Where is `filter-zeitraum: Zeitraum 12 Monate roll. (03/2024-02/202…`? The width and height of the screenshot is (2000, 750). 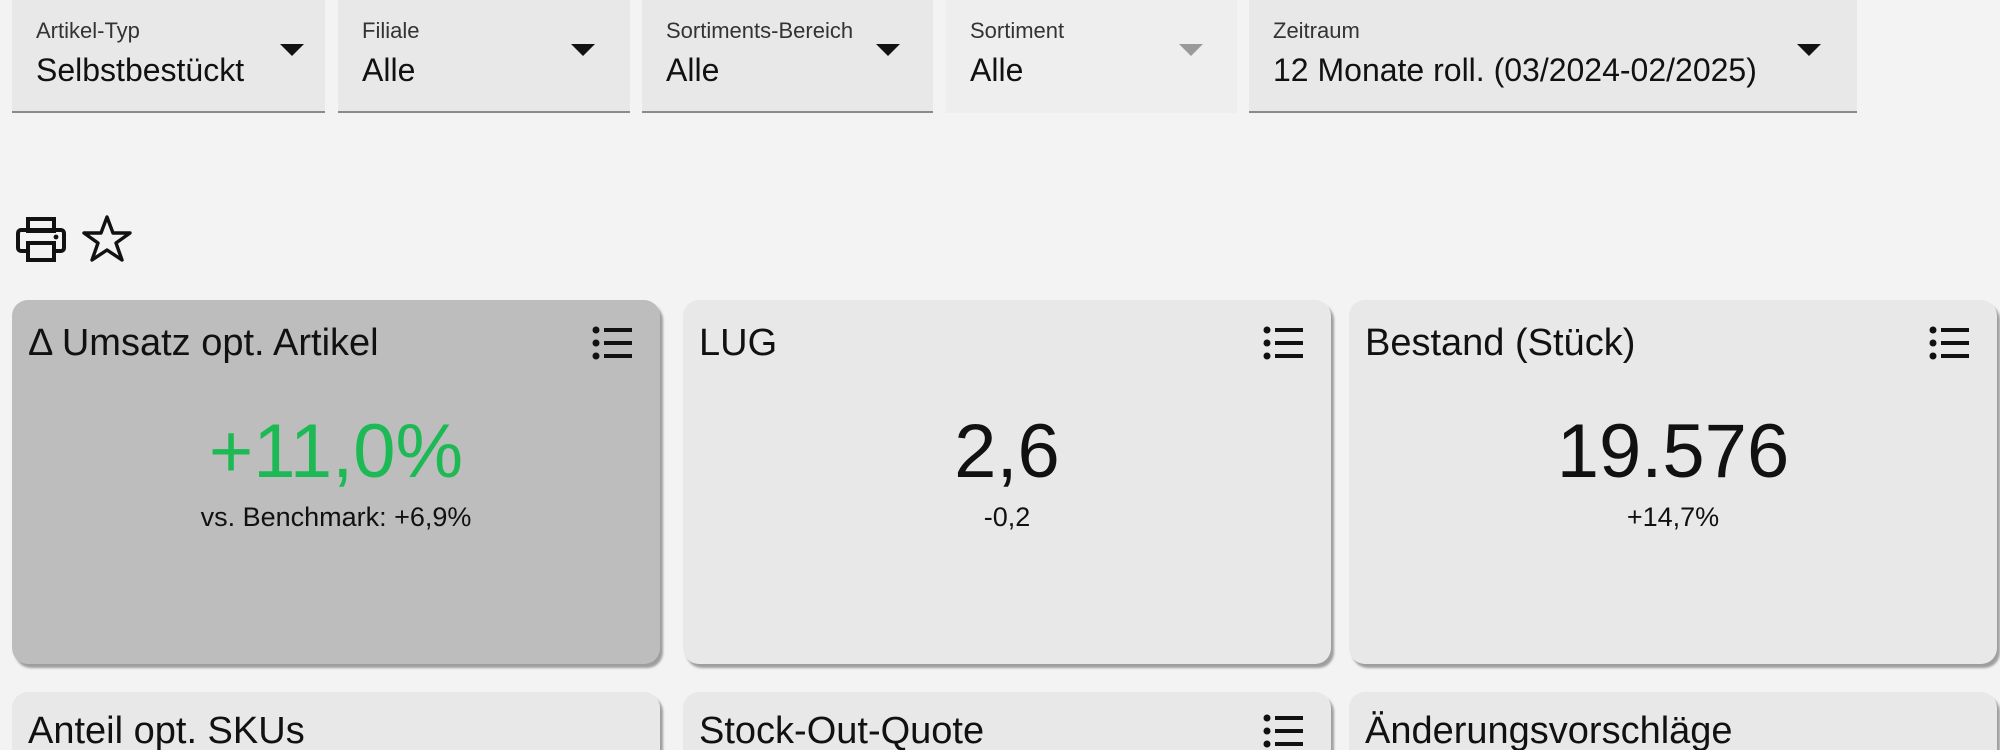 filter-zeitraum: Zeitraum 12 Monate roll. (03/2024-02/202… is located at coordinates (1553, 56).